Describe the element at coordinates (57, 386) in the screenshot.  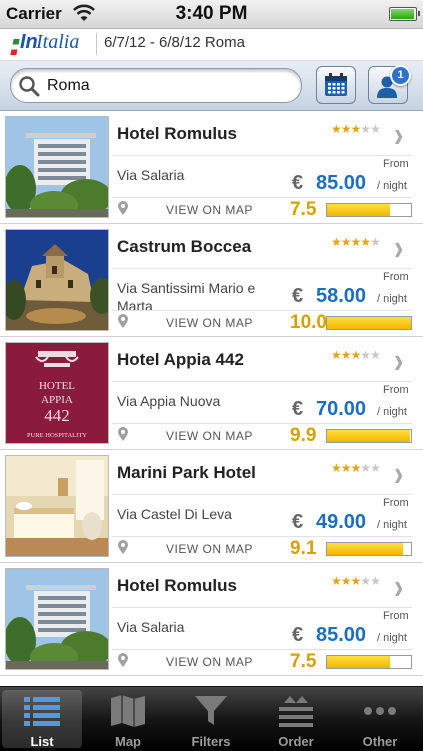
I see `thumb-text: HOTEL` at that location.